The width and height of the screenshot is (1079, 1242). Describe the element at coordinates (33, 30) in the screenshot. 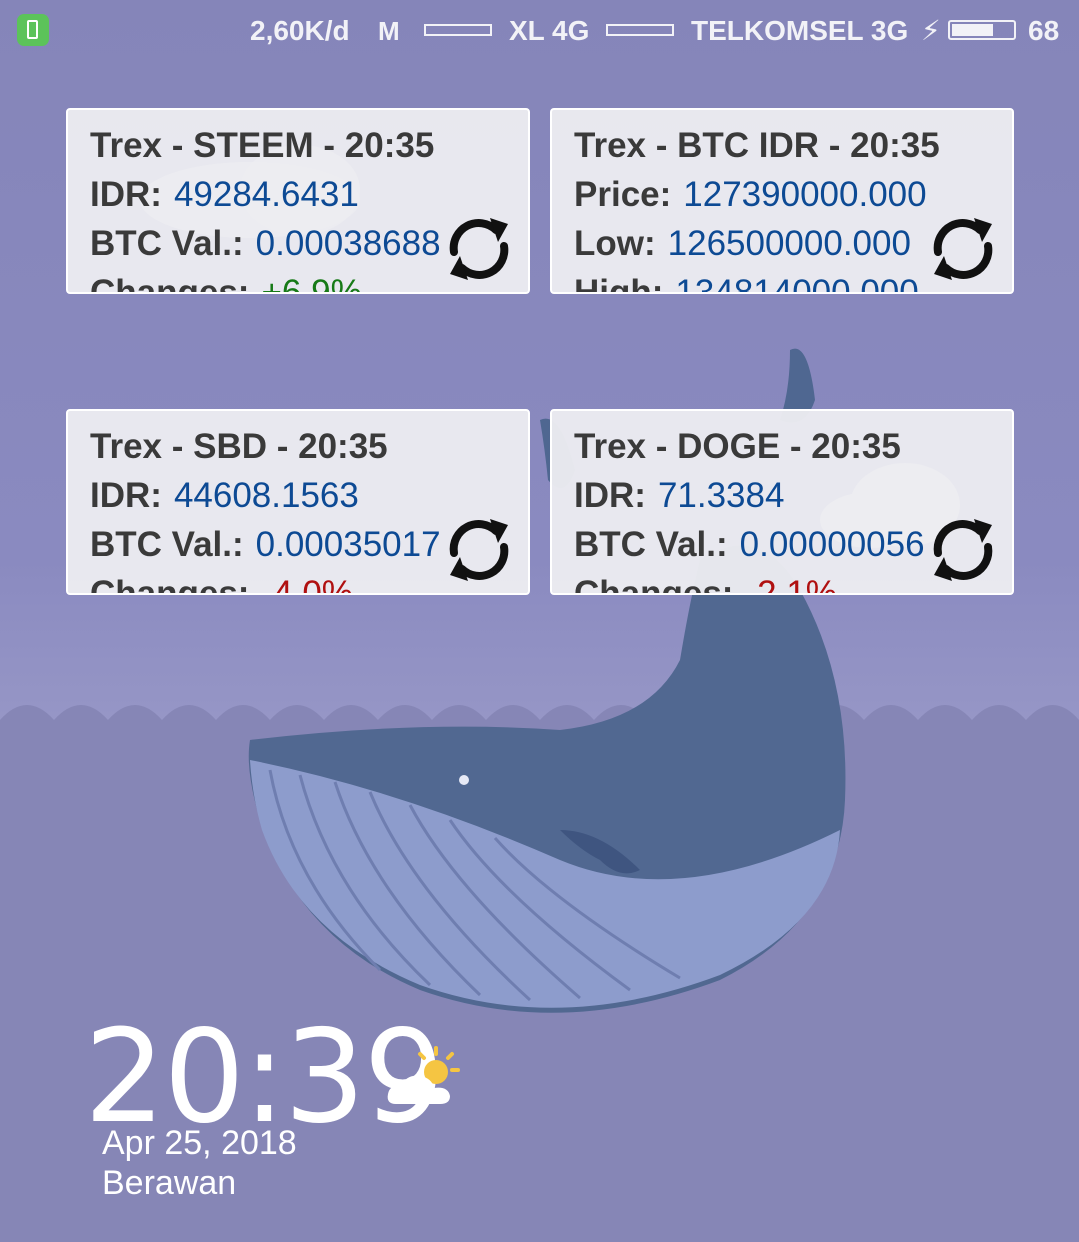

I see `battery-app-icon` at that location.